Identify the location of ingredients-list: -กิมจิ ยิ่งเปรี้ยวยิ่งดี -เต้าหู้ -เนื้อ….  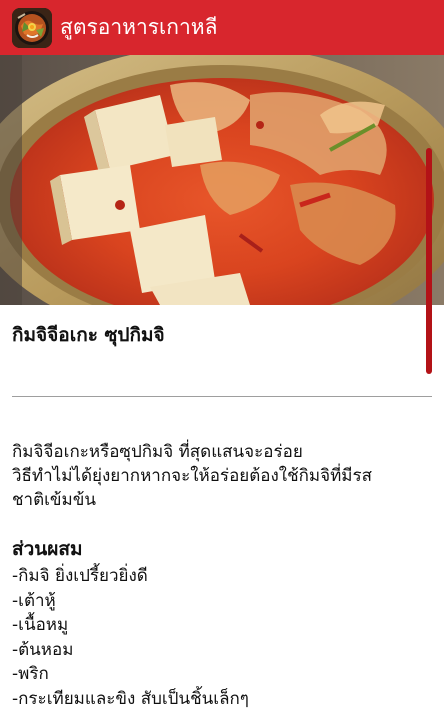
(130, 637).